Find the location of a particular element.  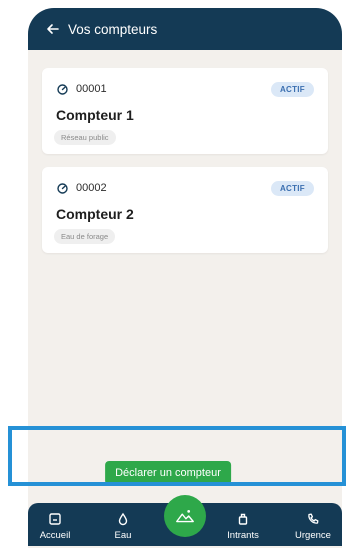

highlight-frame is located at coordinates (177, 456).